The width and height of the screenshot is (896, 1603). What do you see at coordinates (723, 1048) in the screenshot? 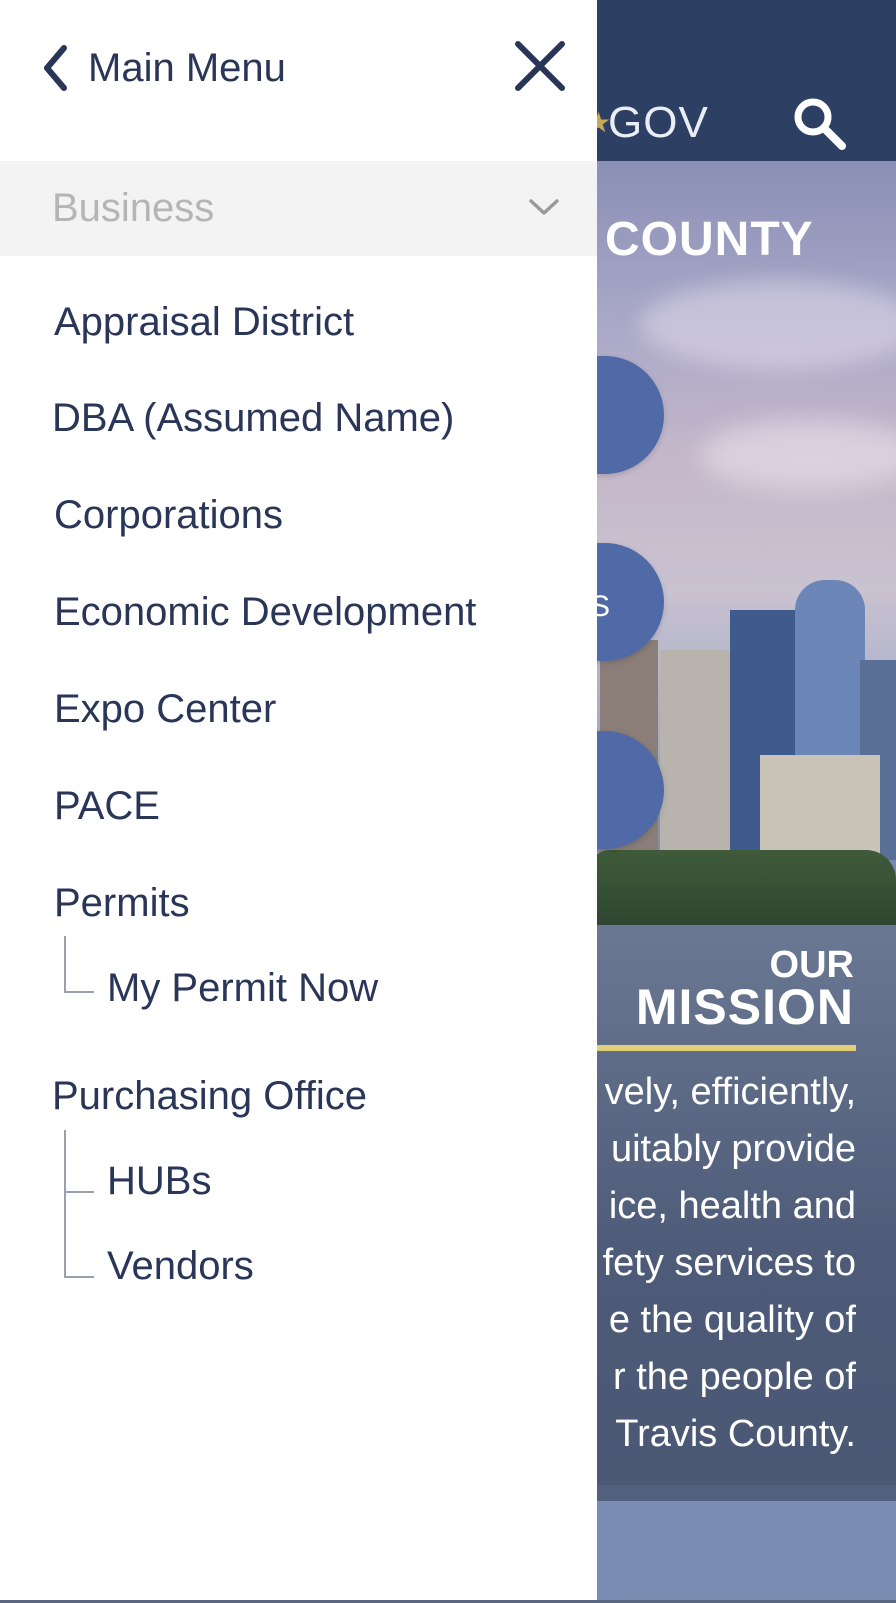
I see `mission-underline` at bounding box center [723, 1048].